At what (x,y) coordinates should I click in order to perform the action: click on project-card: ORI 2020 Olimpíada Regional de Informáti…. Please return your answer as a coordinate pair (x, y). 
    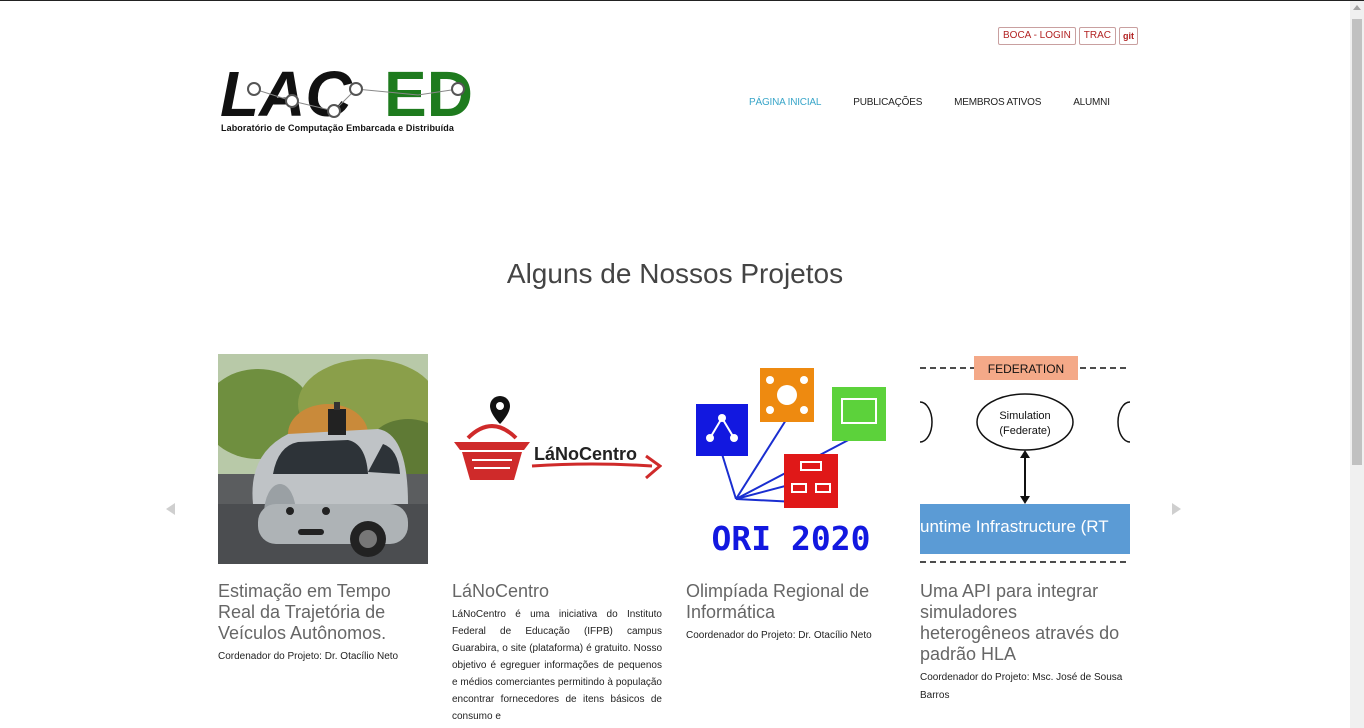
    Looking at the image, I should click on (791, 499).